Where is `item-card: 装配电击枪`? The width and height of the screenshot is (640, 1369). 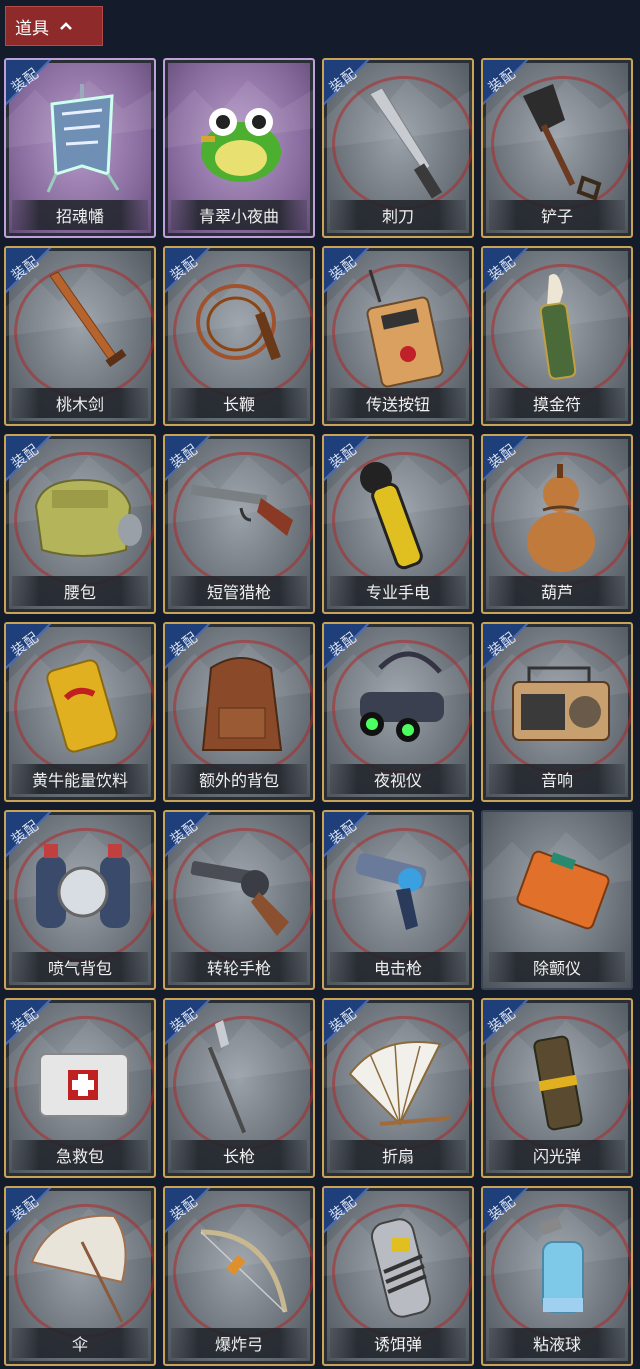
item-card: 装配电击枪 is located at coordinates (398, 900).